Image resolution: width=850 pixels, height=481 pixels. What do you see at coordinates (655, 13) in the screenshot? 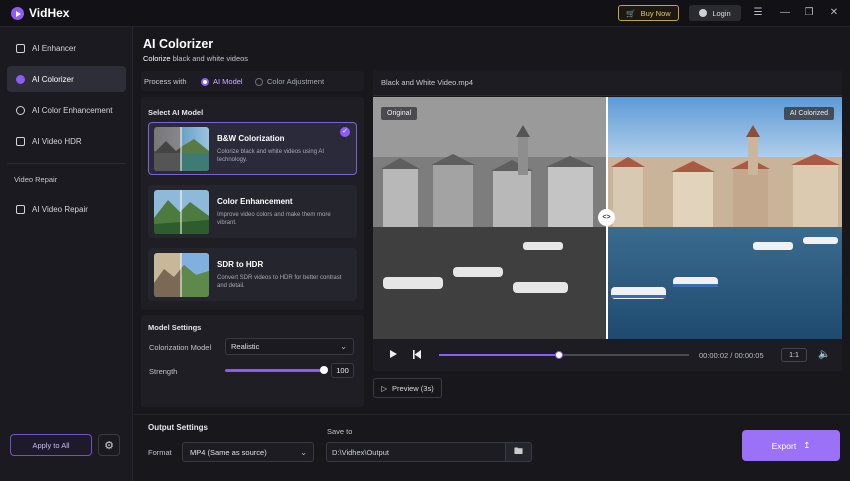
I see `buy-now-label: Buy Now` at bounding box center [655, 13].